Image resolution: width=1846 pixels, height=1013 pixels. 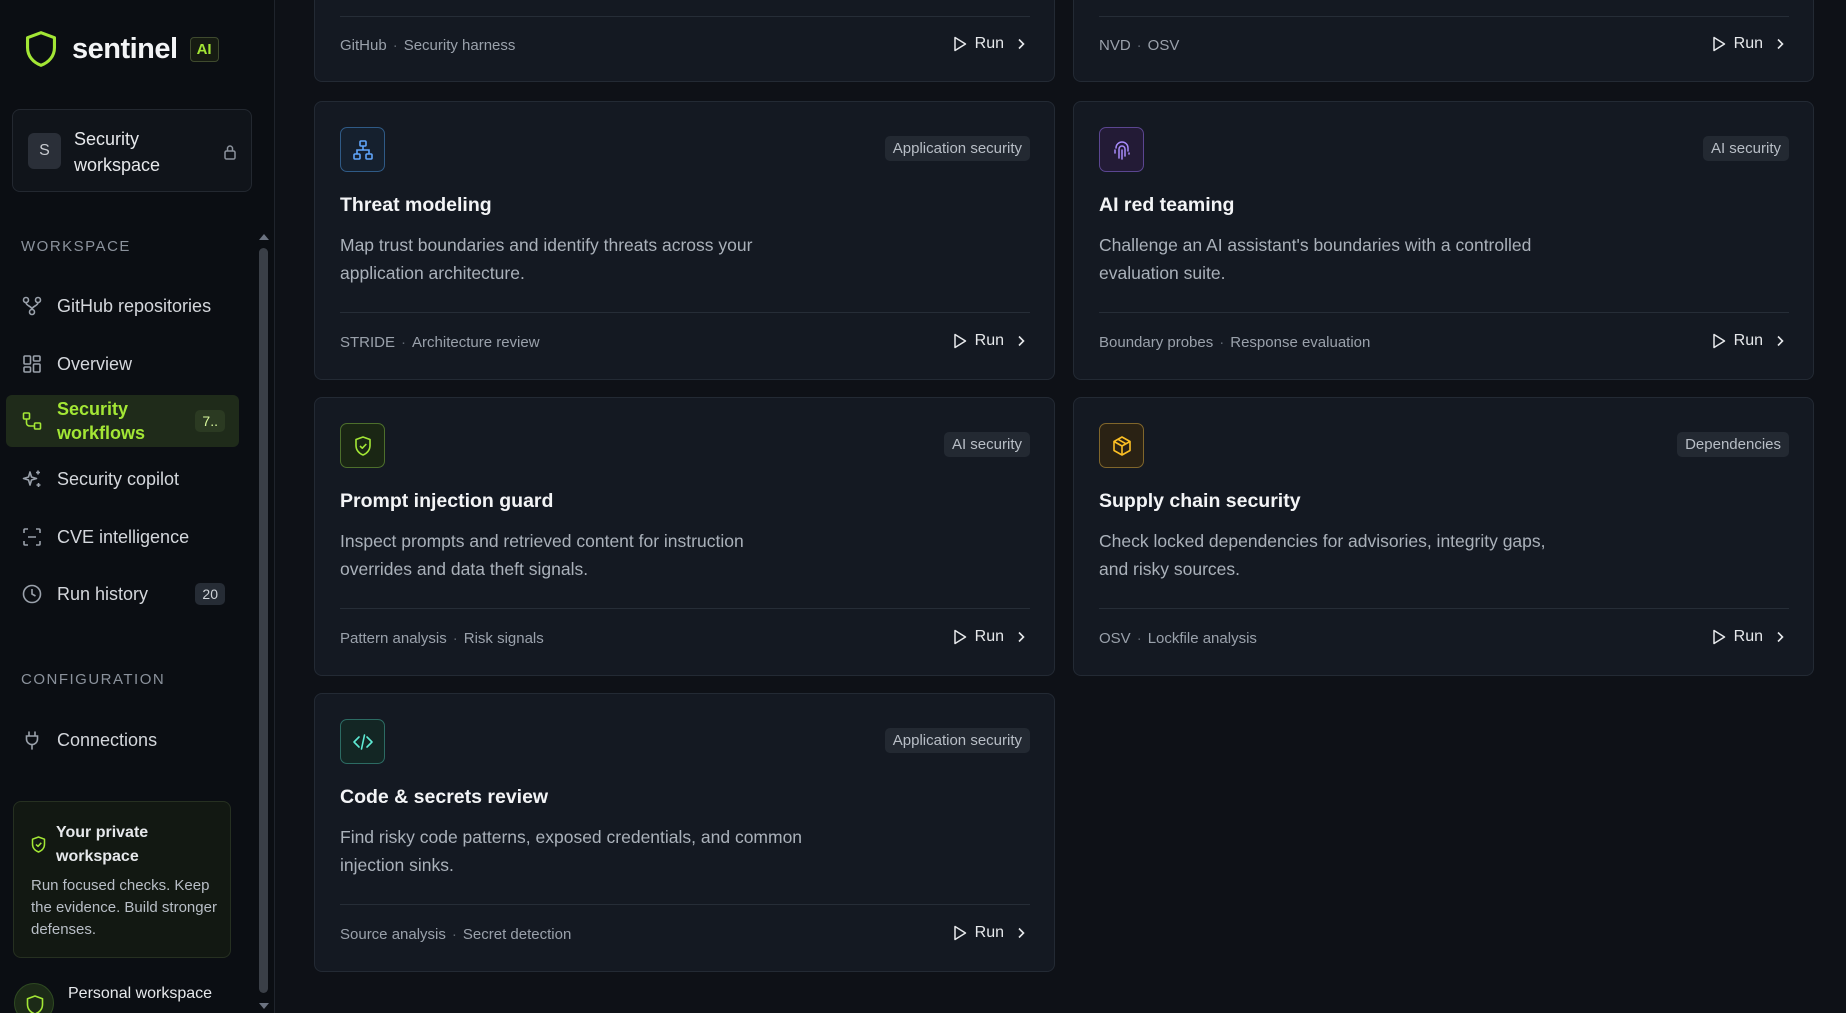 I want to click on card-meta-item: Secret detection, so click(x=517, y=934).